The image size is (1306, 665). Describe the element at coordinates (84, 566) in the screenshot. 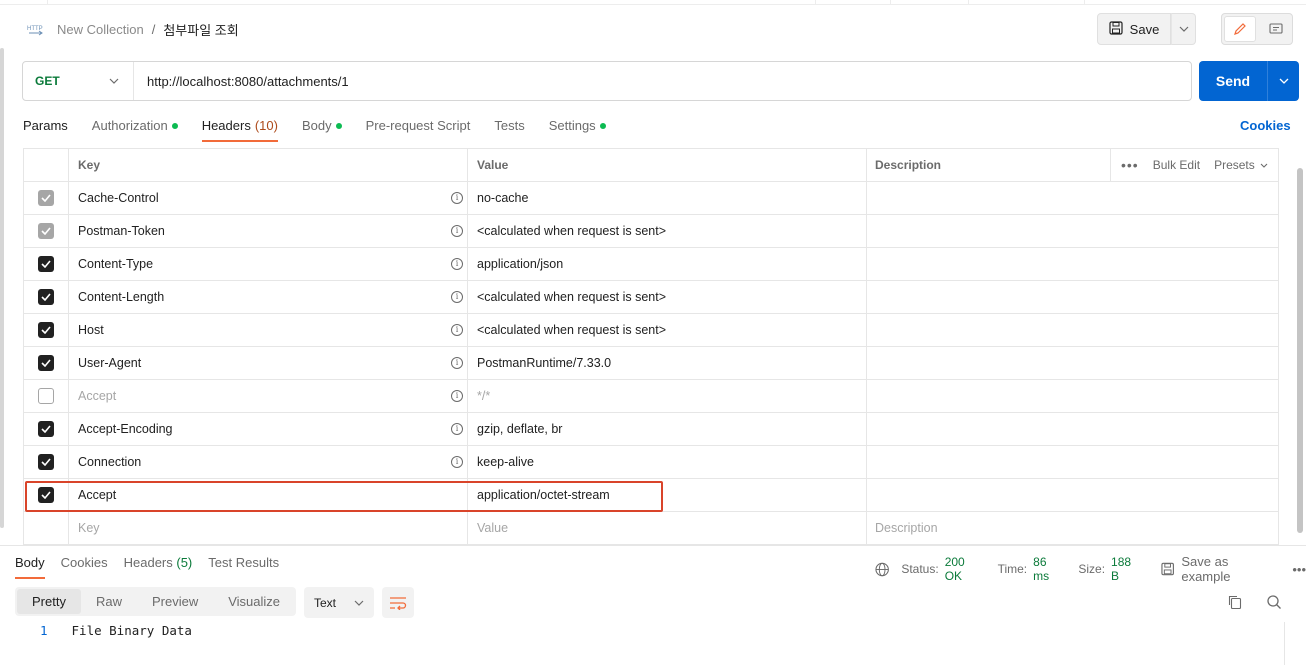

I see `response-tab-cookies: Cookies` at that location.